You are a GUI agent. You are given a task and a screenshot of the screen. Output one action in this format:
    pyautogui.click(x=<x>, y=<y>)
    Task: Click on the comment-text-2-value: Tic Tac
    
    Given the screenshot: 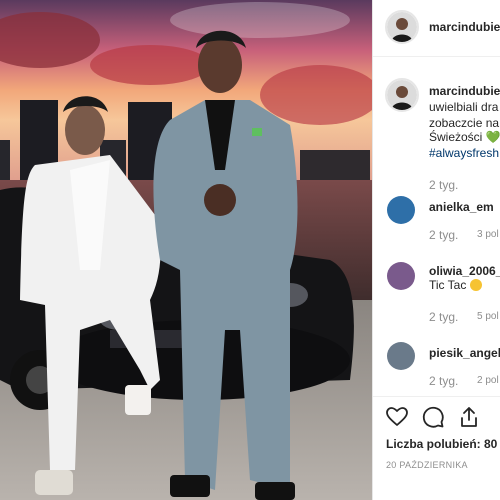 What is the action you would take?
    pyautogui.click(x=448, y=285)
    